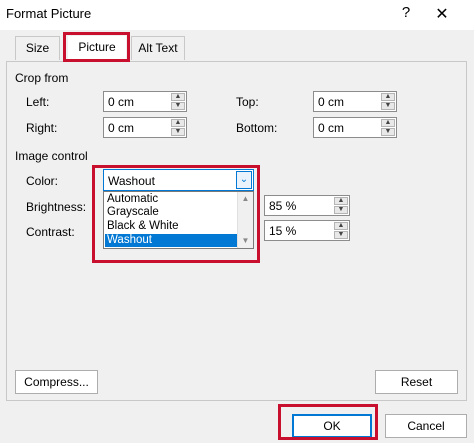  I want to click on image-control-section-label: Image control, so click(51, 156).